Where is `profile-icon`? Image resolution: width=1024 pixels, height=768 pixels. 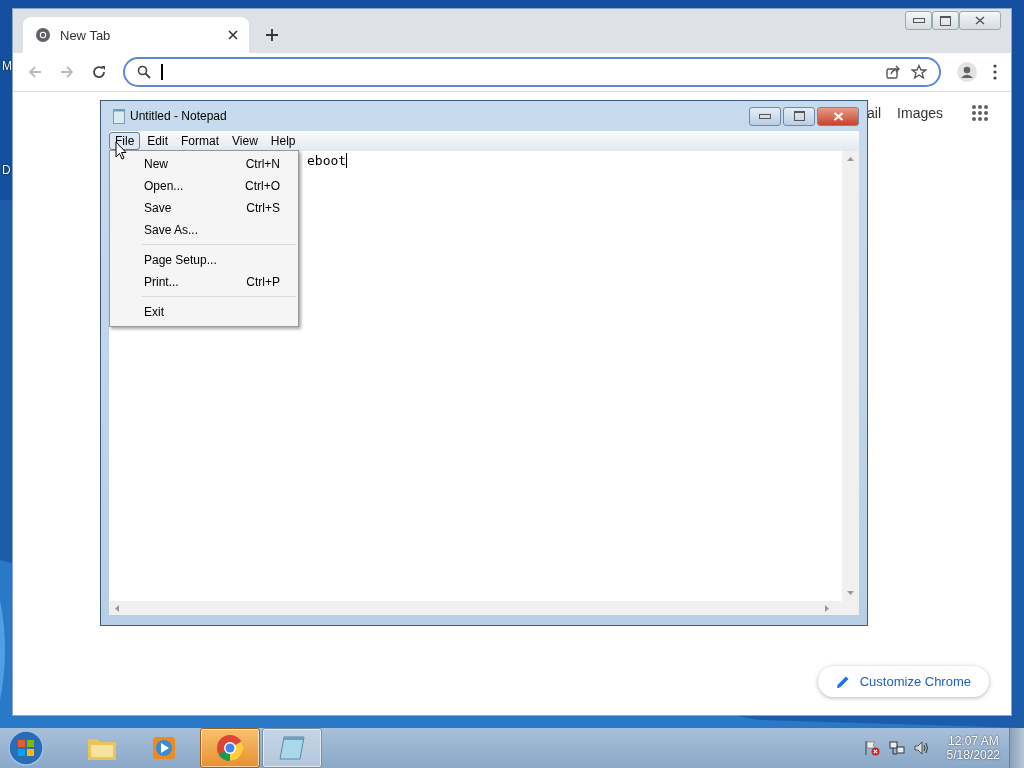 profile-icon is located at coordinates (967, 72).